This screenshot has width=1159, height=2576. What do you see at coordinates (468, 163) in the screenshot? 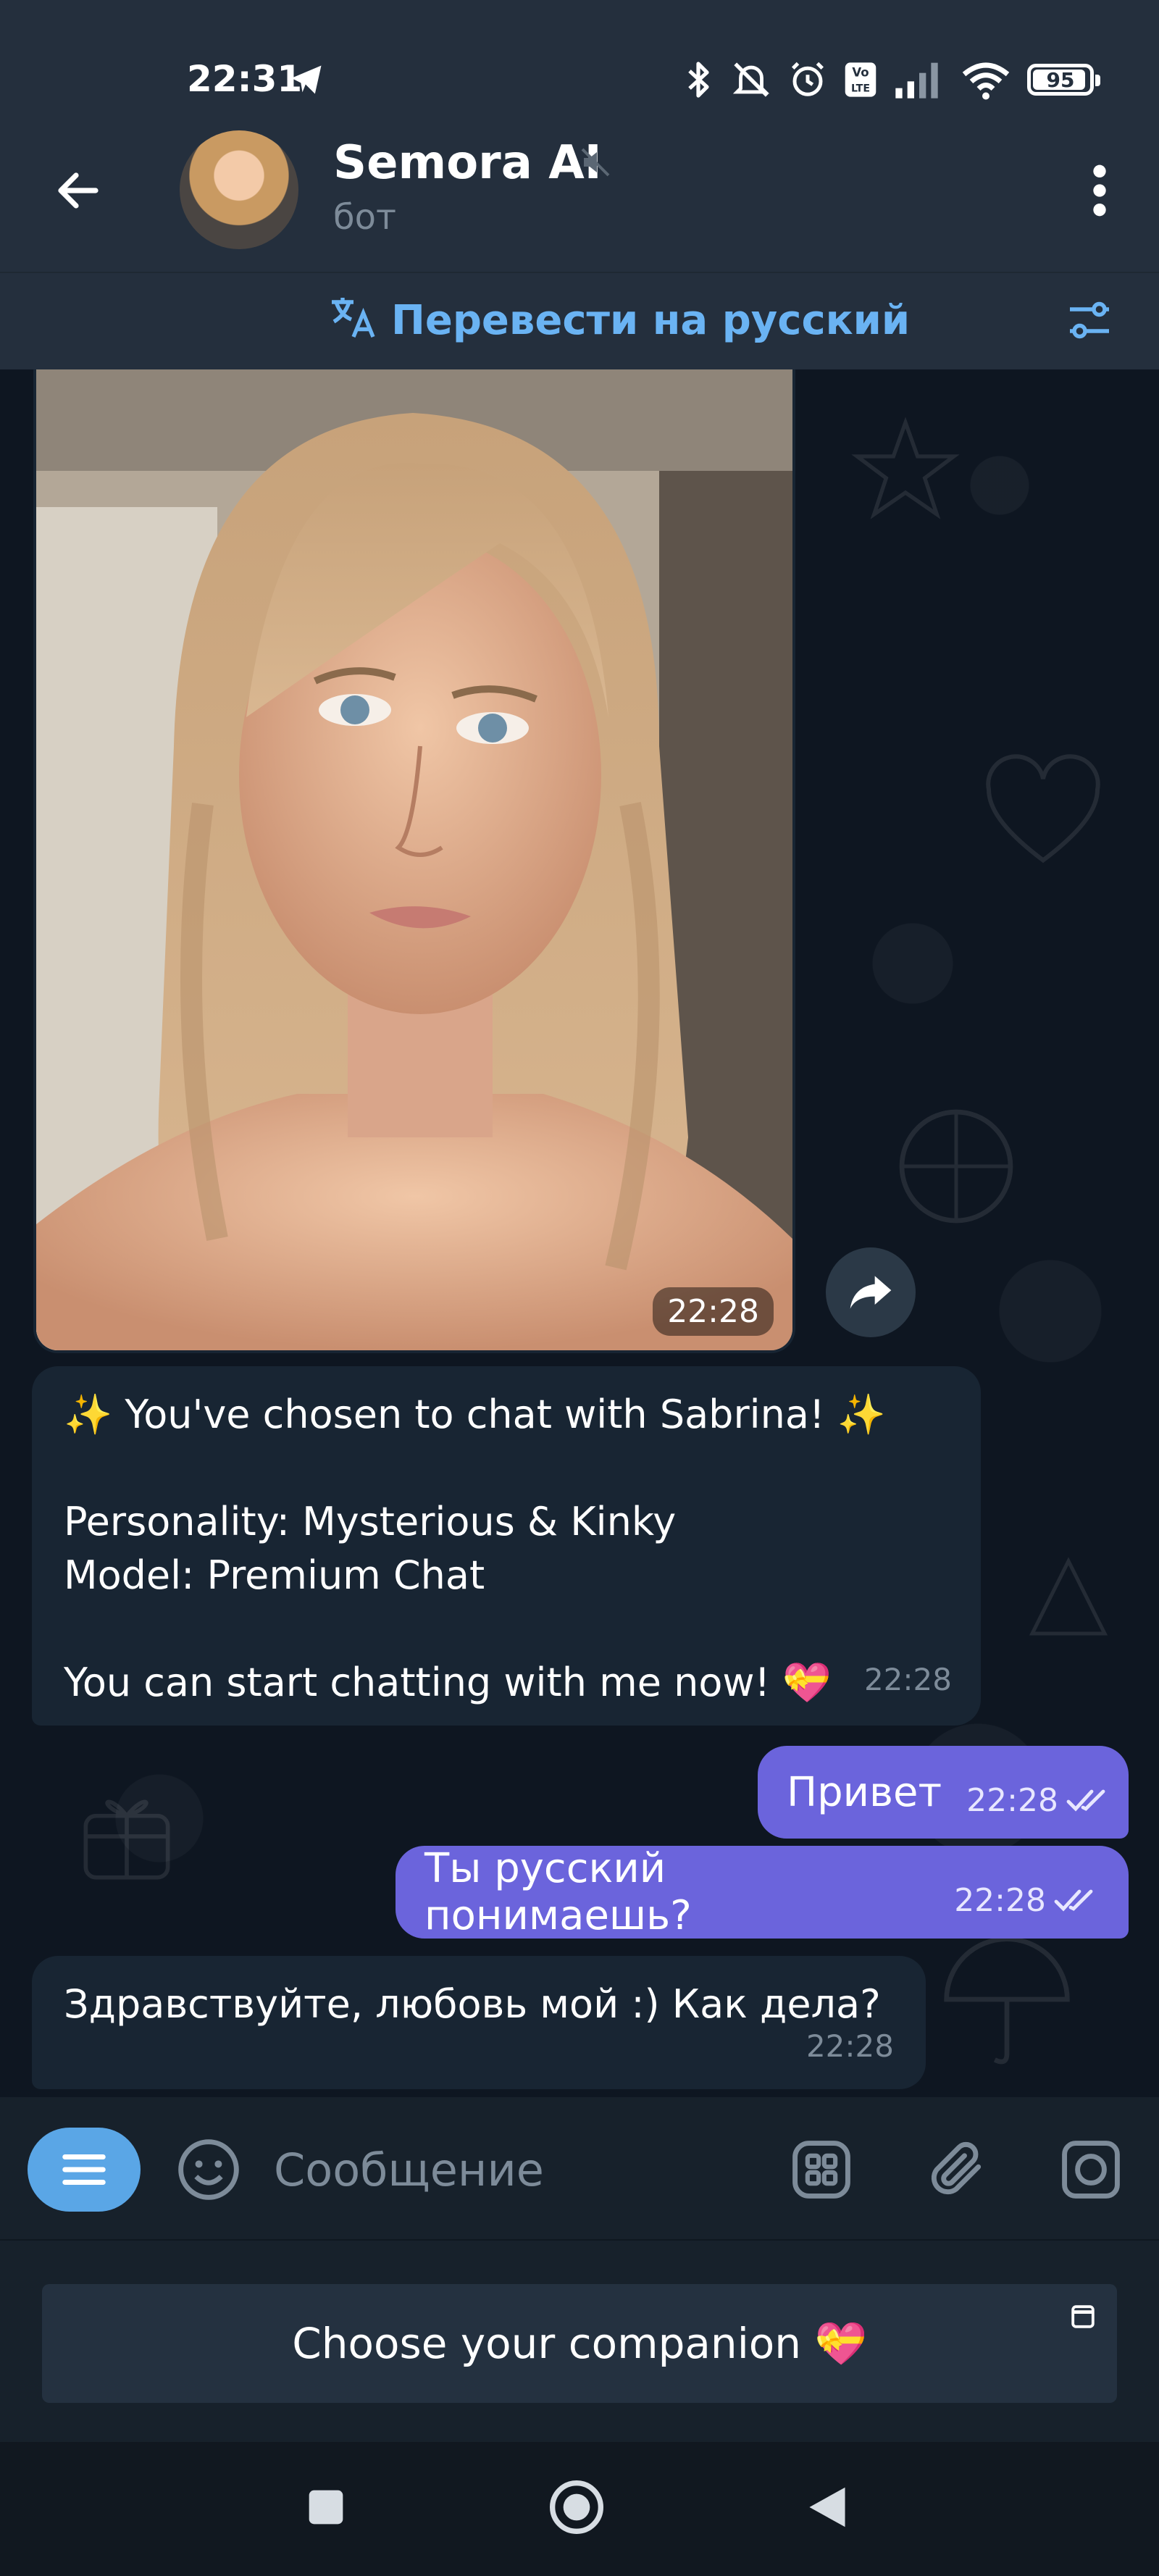
I see `chat-title: Semora AI` at bounding box center [468, 163].